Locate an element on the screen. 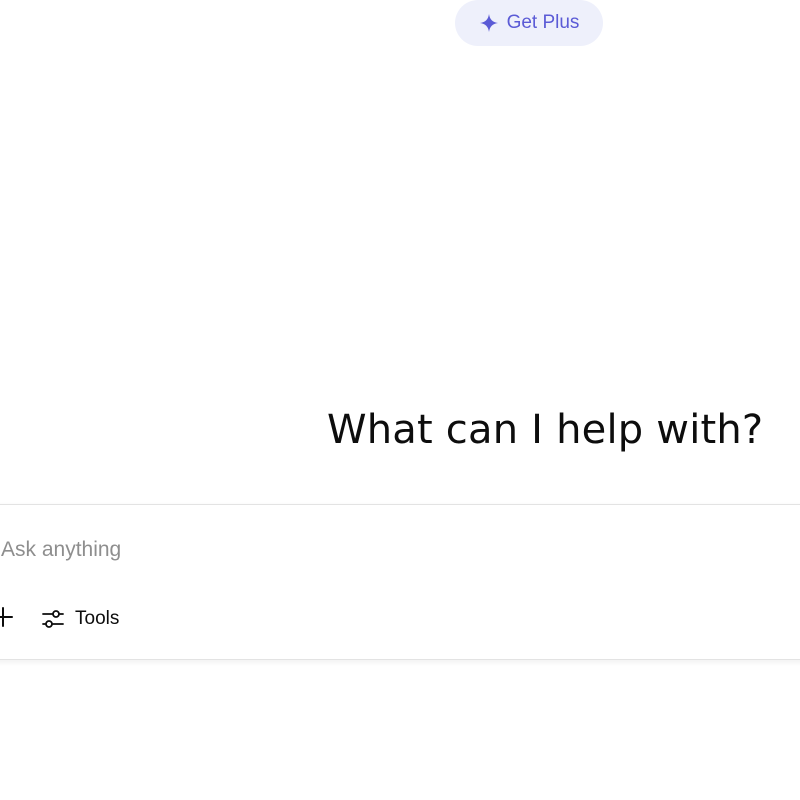 The width and height of the screenshot is (800, 800). sliders-icon is located at coordinates (53, 619).